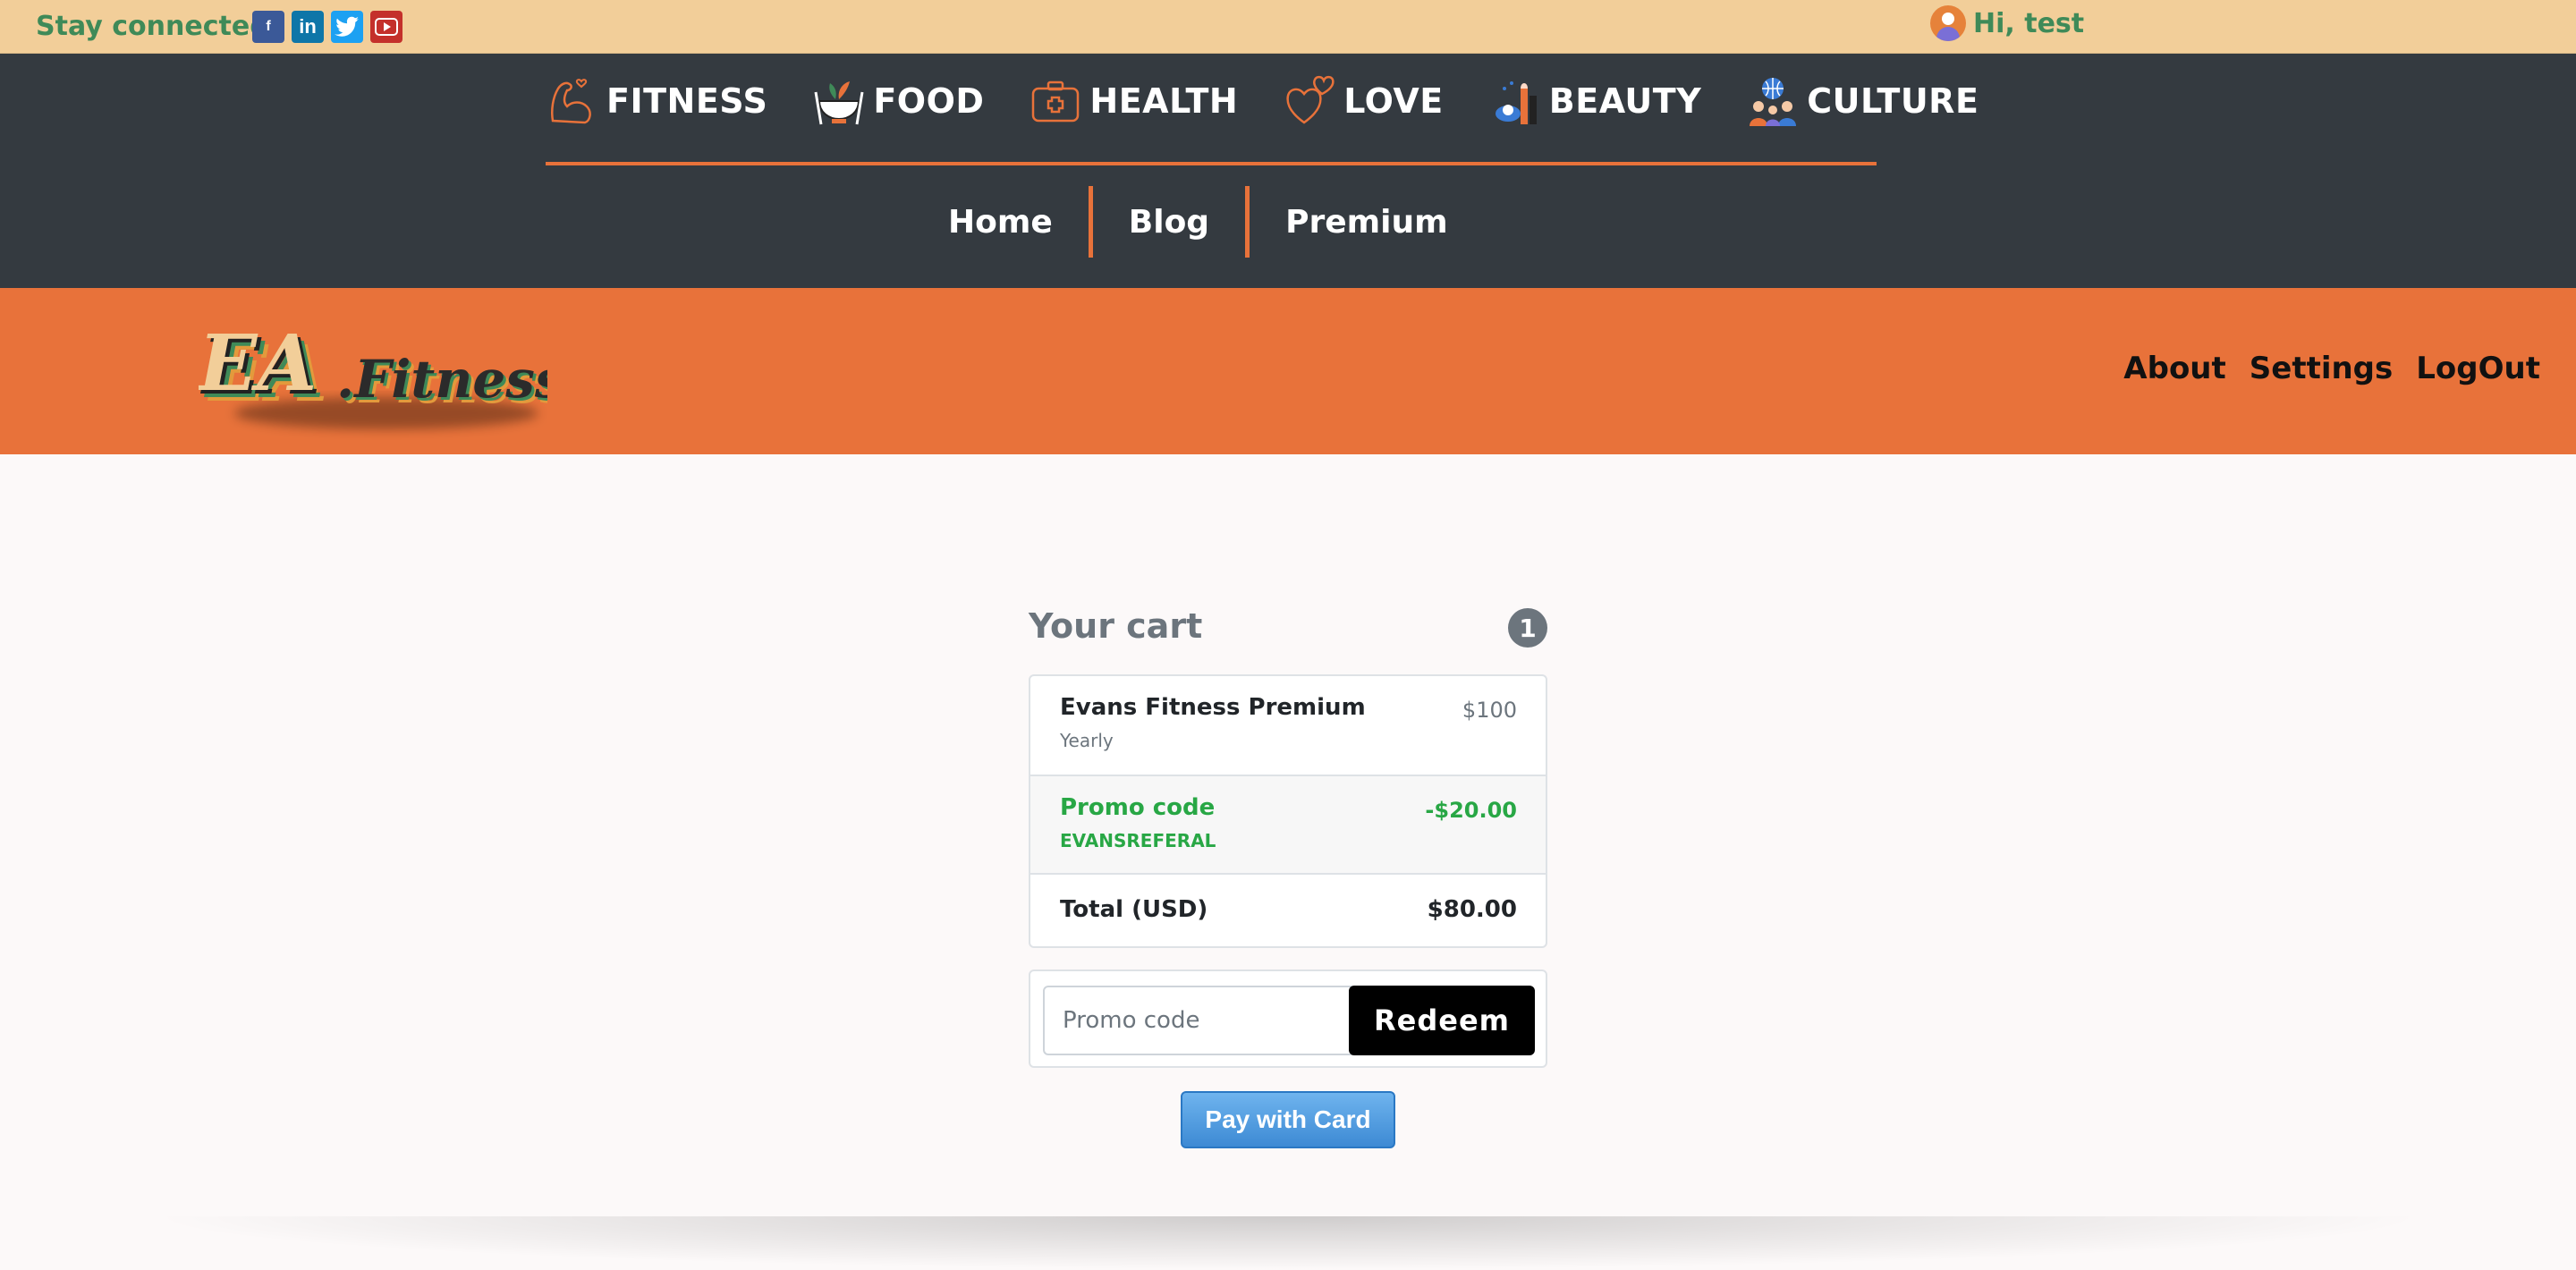  Describe the element at coordinates (1515, 101) in the screenshot. I see `cosmetics-icon` at that location.